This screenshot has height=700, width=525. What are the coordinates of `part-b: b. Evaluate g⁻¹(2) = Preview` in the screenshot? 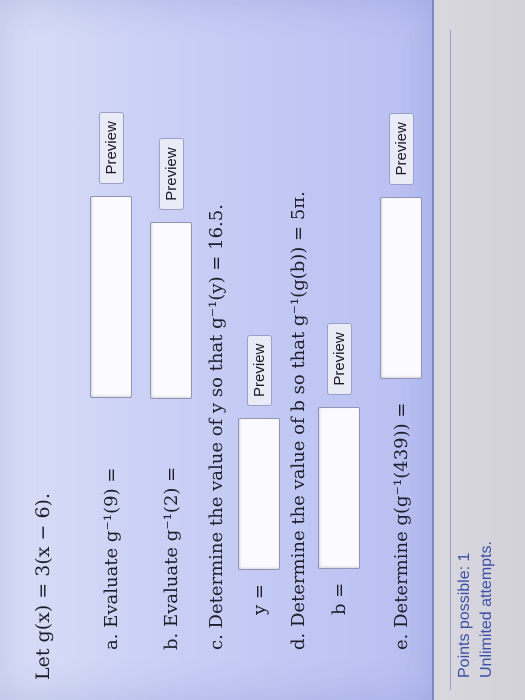 It's located at (171, 394).